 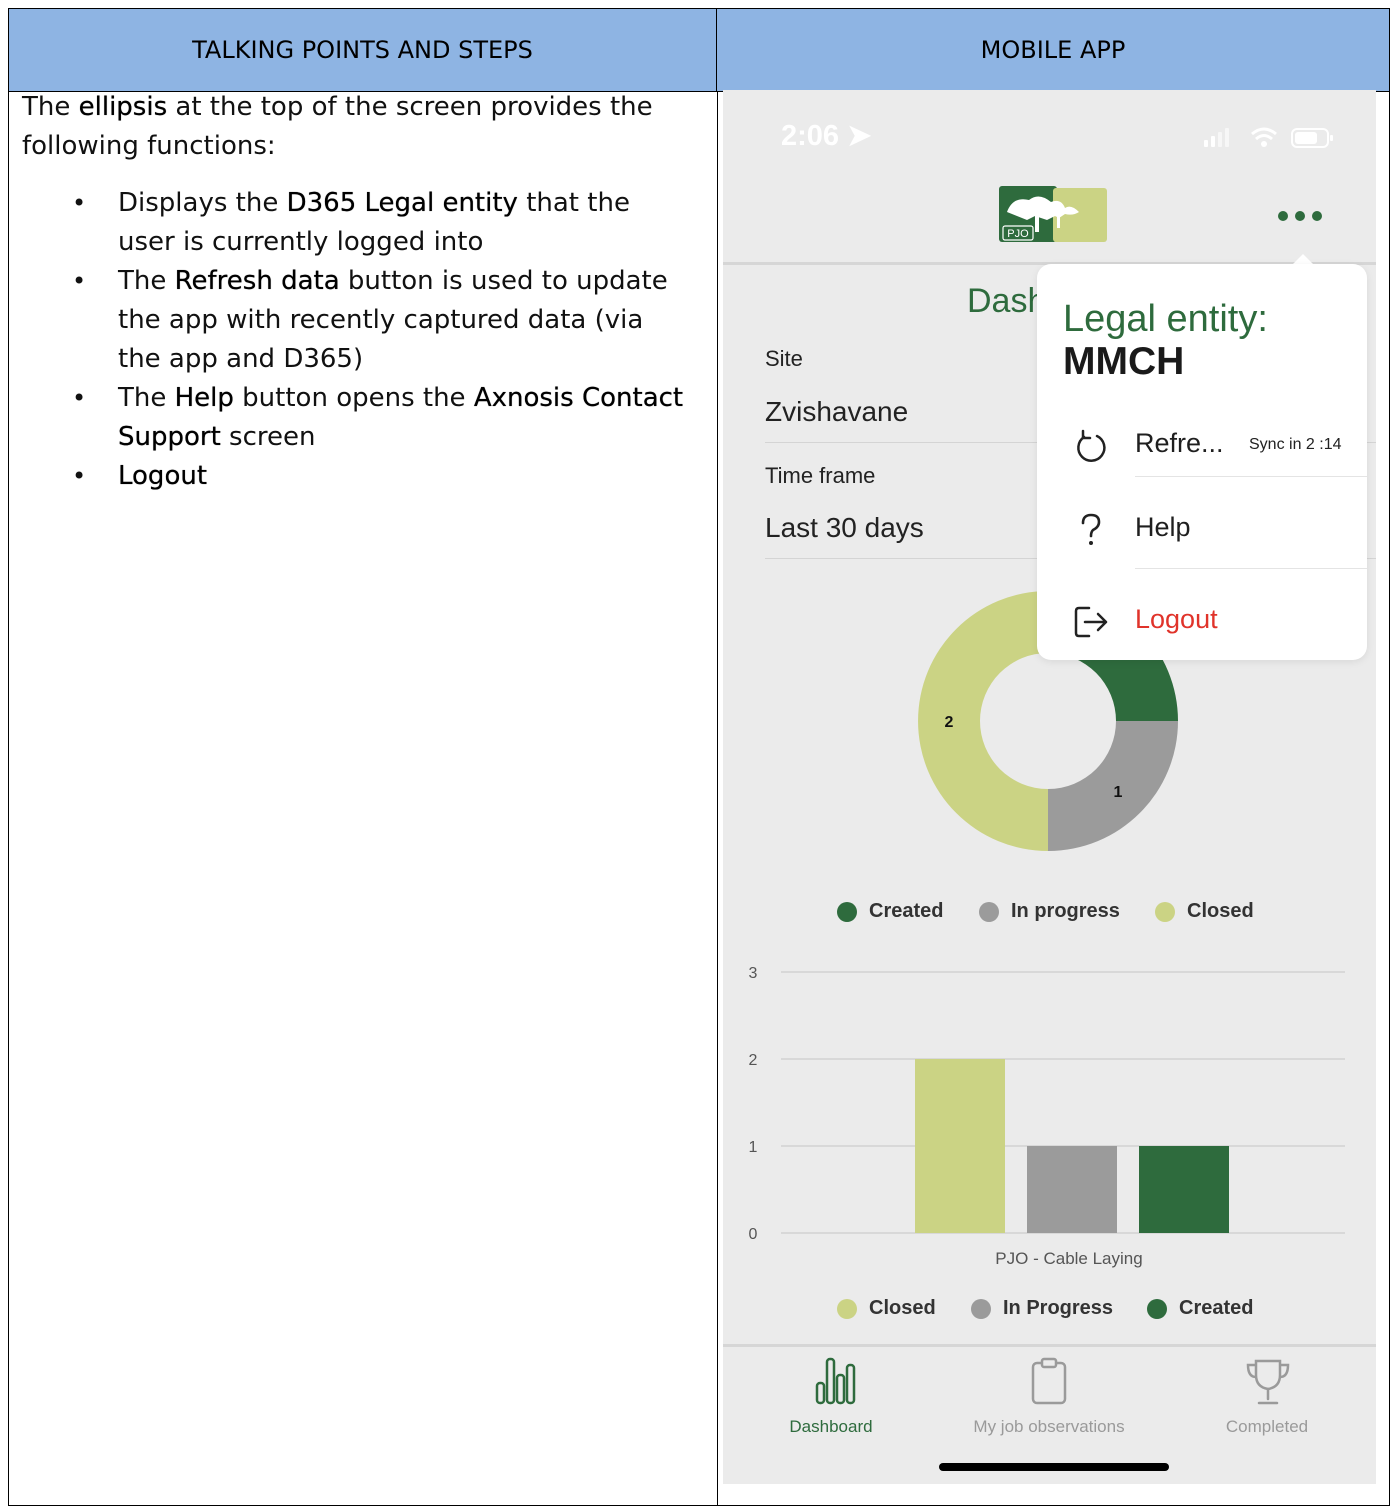 What do you see at coordinates (1091, 622) in the screenshot?
I see `logout-icon` at bounding box center [1091, 622].